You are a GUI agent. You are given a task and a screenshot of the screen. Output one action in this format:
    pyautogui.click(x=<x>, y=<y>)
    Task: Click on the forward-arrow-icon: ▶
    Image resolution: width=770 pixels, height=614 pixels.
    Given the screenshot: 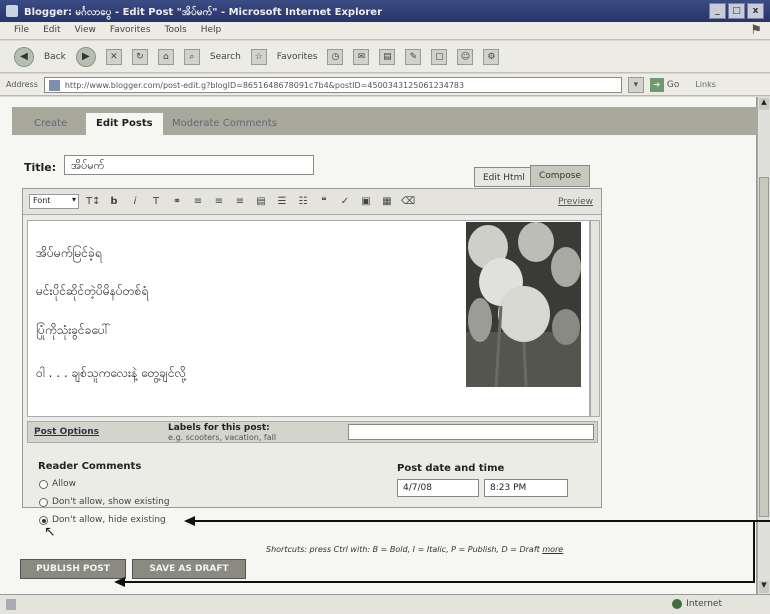 What is the action you would take?
    pyautogui.click(x=85, y=56)
    